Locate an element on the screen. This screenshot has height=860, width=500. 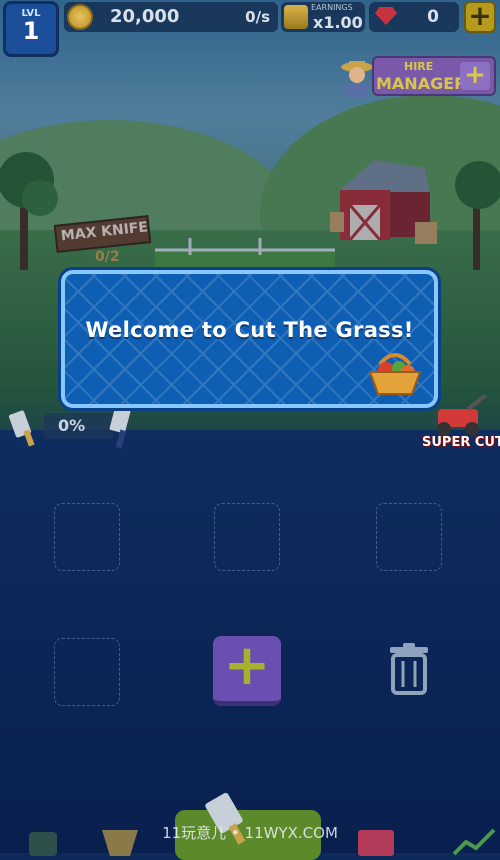
coin-icon is located at coordinates (80, 17).